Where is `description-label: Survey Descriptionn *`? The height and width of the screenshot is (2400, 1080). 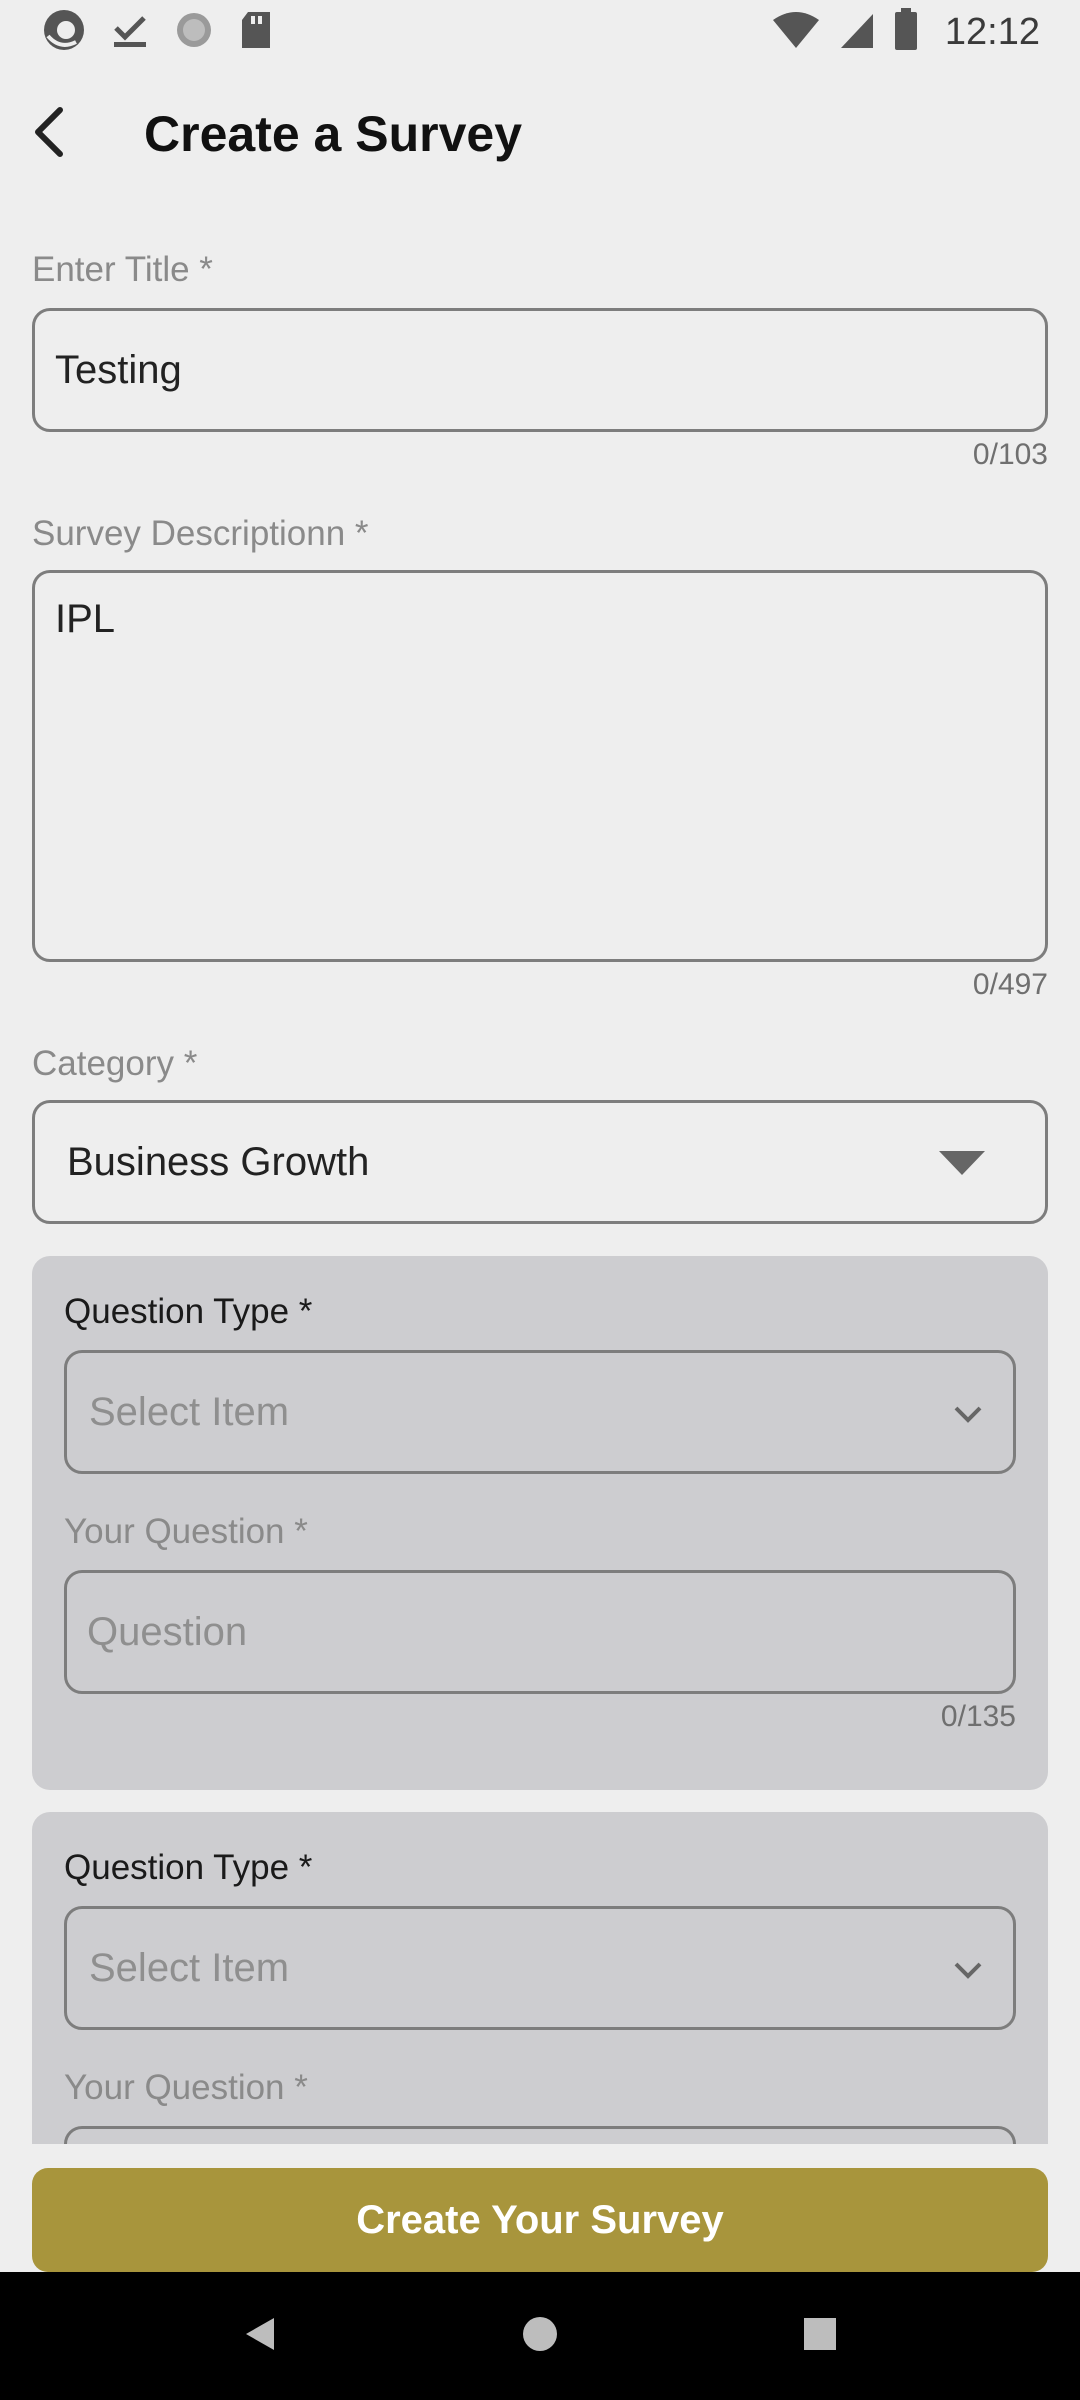
description-label: Survey Descriptionn * is located at coordinates (200, 533).